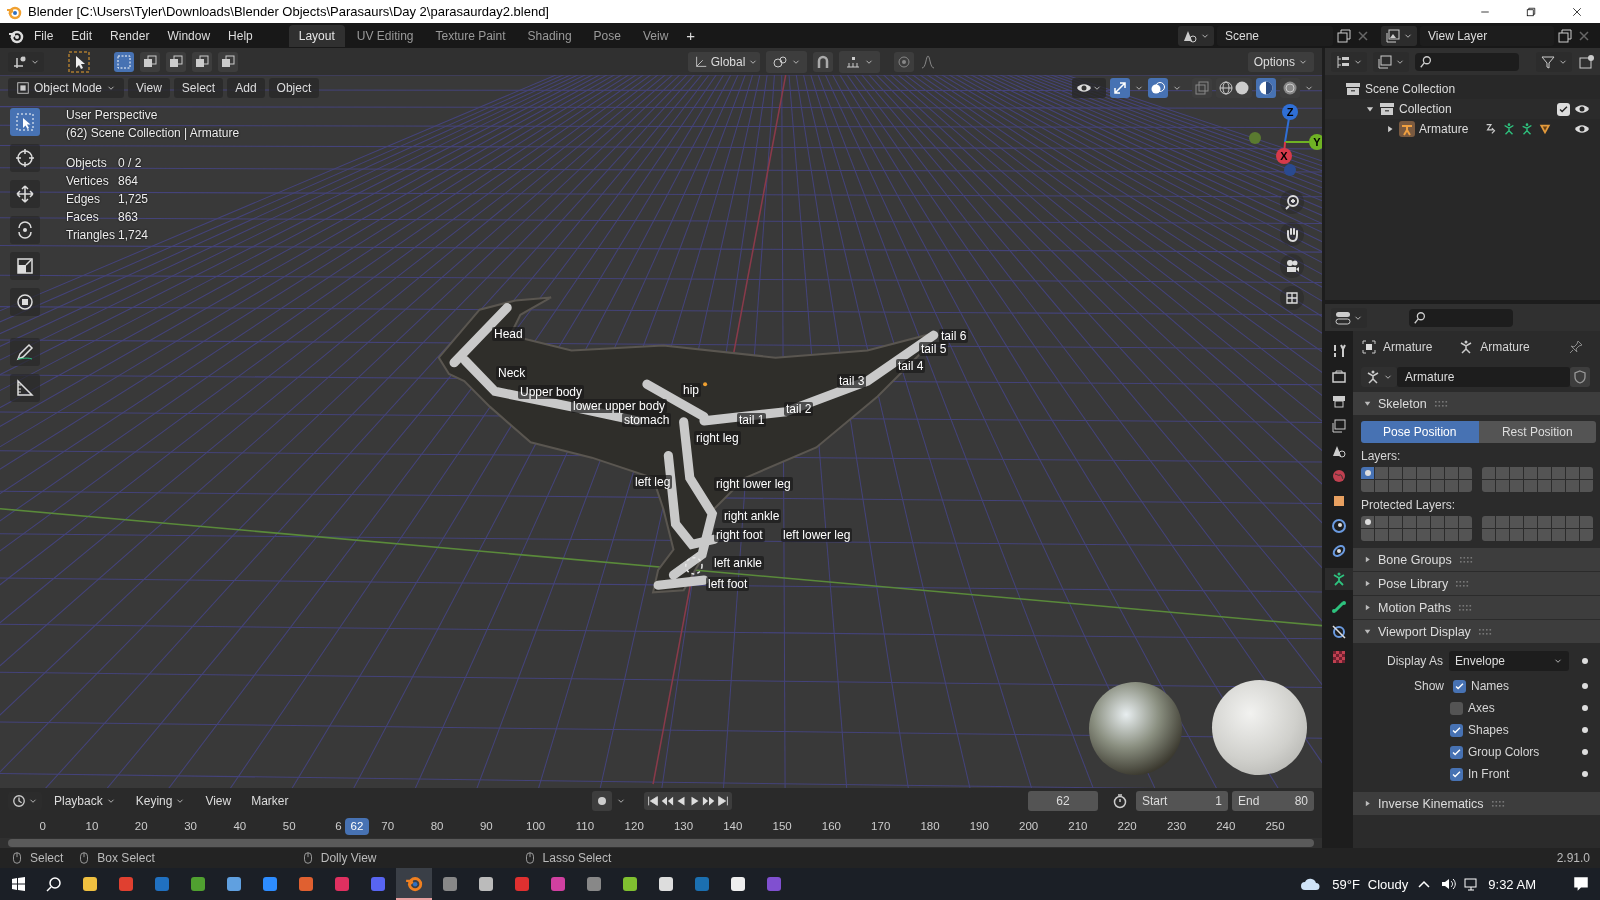 This screenshot has width=1600, height=900. What do you see at coordinates (218, 801) in the screenshot?
I see `menu-item: View` at bounding box center [218, 801].